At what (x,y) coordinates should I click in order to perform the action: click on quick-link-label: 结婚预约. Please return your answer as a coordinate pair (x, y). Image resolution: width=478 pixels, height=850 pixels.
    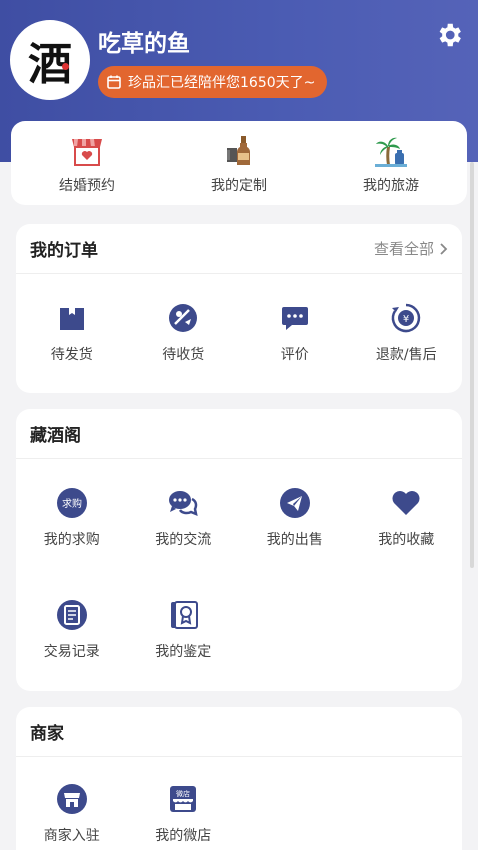
    Looking at the image, I should click on (87, 186).